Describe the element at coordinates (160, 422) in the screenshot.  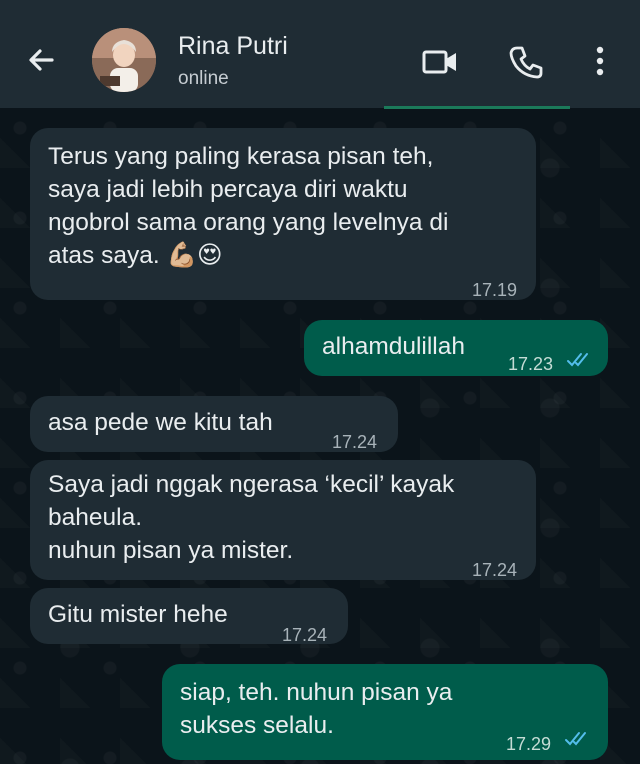
I see `message-text: asa pede we kitu tah` at that location.